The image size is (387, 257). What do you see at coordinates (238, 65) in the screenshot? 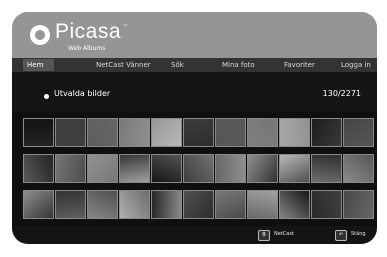
I see `tab-mina-foto: Mina foto` at bounding box center [238, 65].